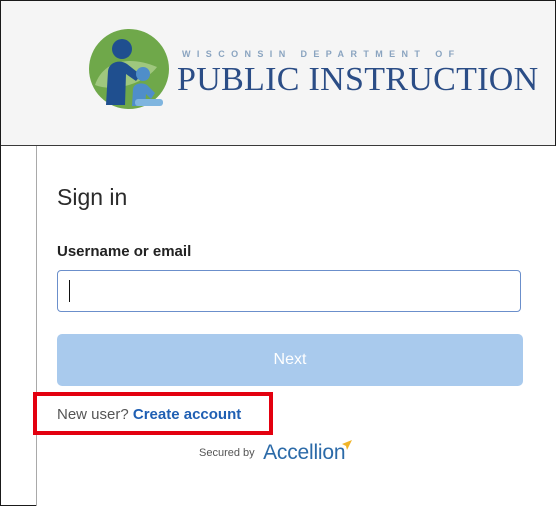  Describe the element at coordinates (304, 452) in the screenshot. I see `accellion-wordmark: Accellion` at that location.